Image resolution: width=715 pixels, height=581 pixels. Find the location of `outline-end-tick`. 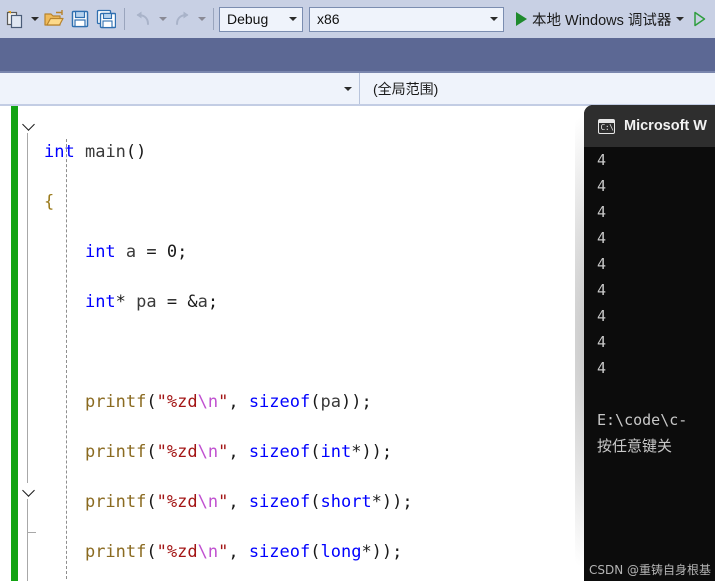

outline-end-tick is located at coordinates (31, 532).